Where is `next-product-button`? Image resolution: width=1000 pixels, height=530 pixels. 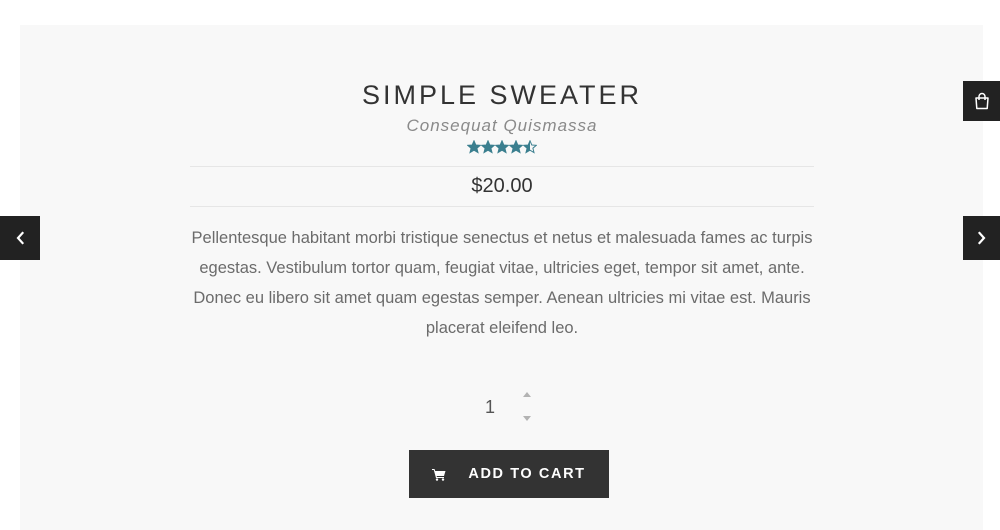 next-product-button is located at coordinates (981, 238).